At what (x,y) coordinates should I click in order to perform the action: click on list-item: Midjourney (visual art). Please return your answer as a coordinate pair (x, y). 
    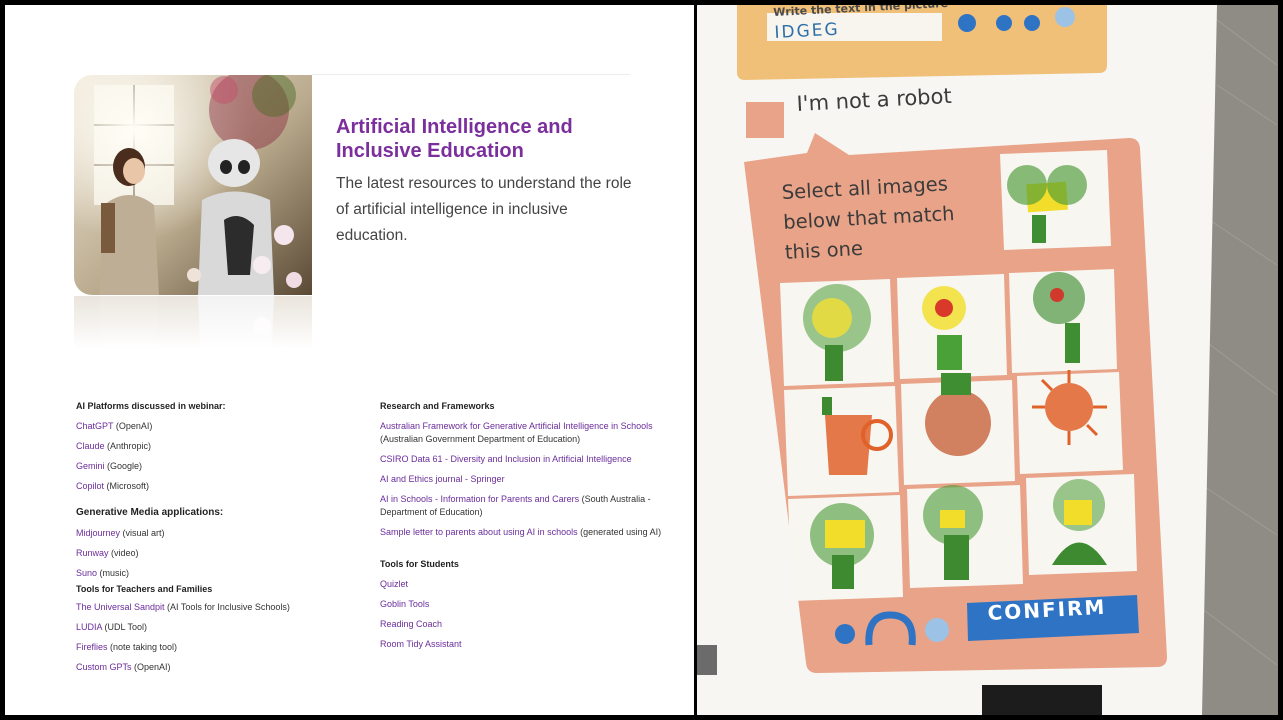
    Looking at the image, I should click on (201, 533).